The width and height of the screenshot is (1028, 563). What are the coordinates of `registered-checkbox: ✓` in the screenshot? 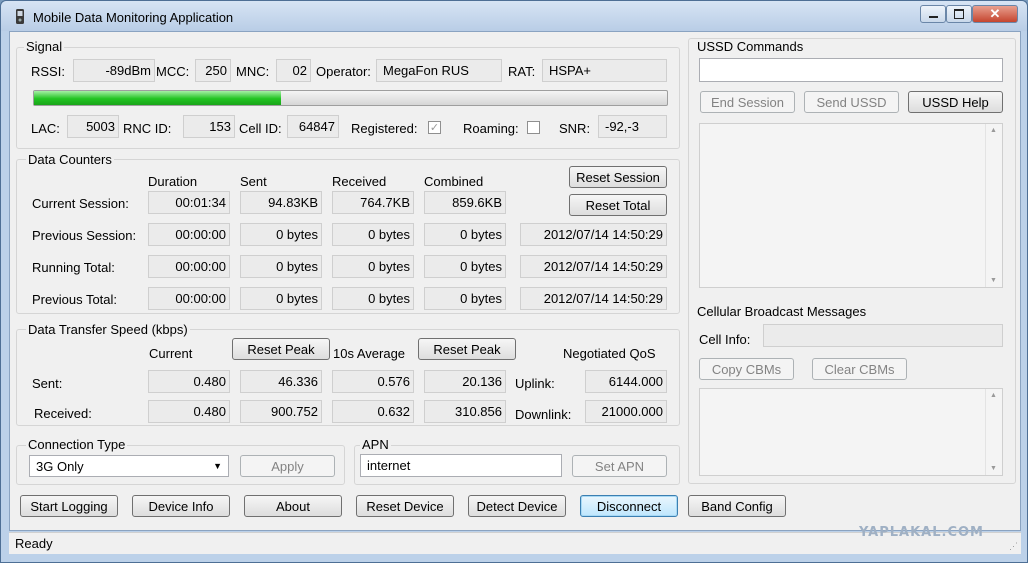 It's located at (434, 127).